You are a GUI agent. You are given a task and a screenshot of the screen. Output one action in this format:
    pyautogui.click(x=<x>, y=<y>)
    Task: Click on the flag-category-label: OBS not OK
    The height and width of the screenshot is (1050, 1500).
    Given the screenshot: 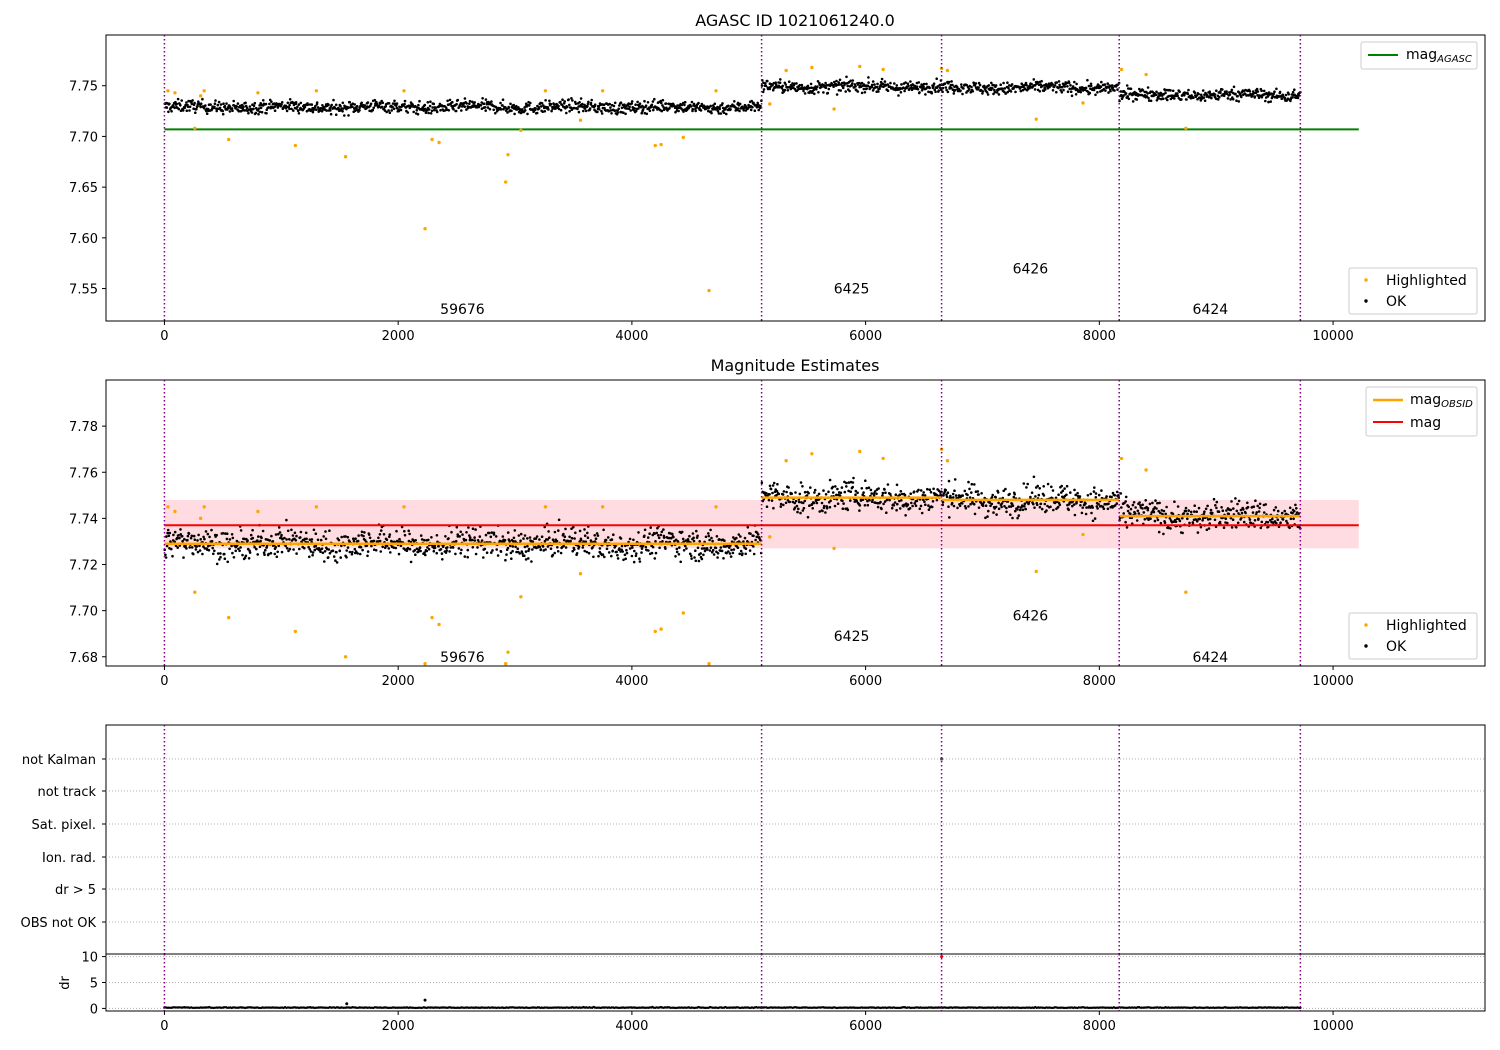 What is the action you would take?
    pyautogui.click(x=59, y=923)
    